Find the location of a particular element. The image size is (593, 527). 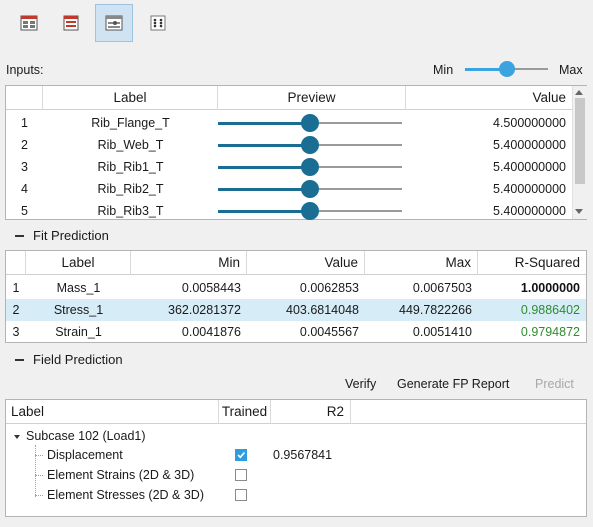

fit-min: 0.0041876 is located at coordinates (211, 332).